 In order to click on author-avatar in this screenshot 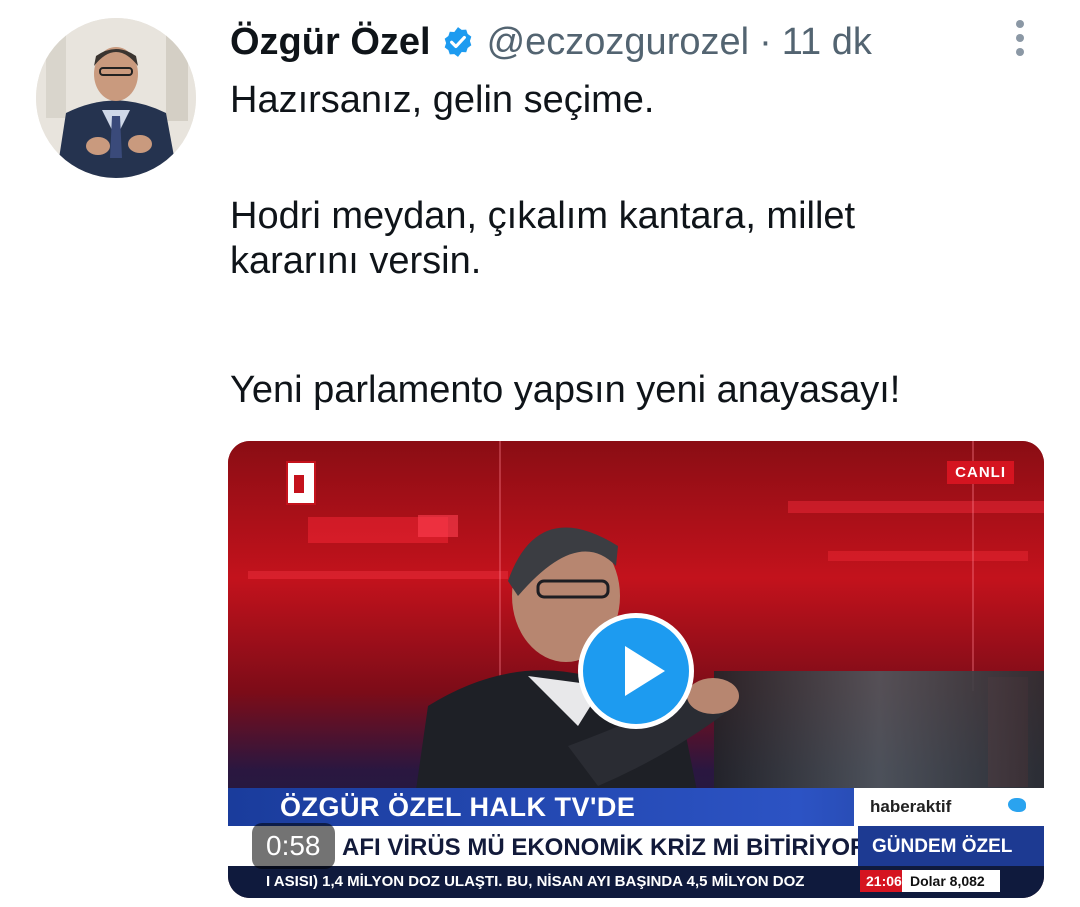, I will do `click(116, 98)`.